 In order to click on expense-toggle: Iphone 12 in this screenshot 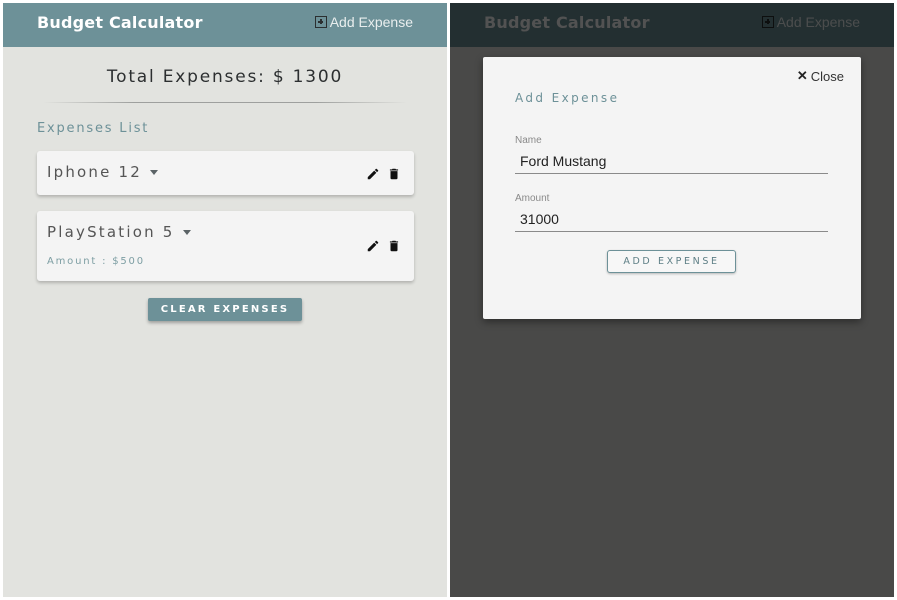, I will do `click(103, 172)`.